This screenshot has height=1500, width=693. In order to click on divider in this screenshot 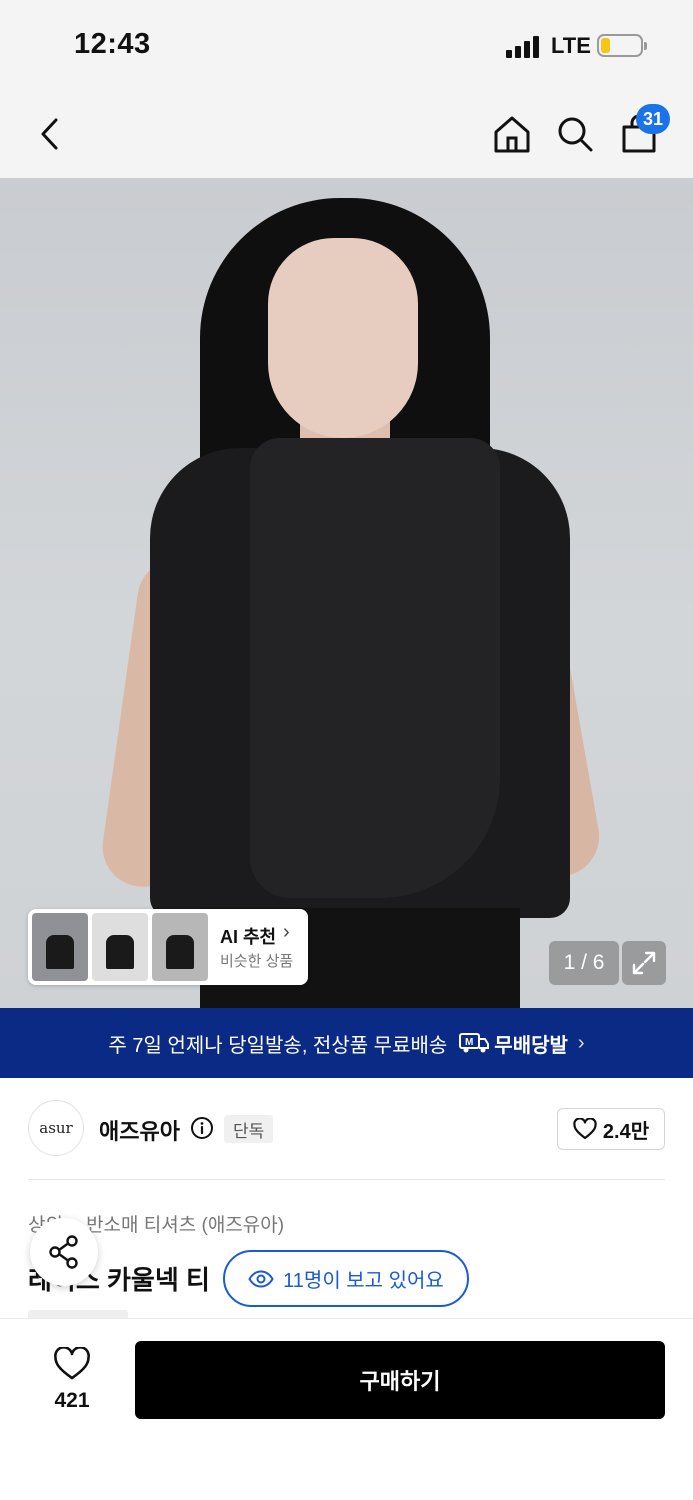, I will do `click(346, 1179)`.